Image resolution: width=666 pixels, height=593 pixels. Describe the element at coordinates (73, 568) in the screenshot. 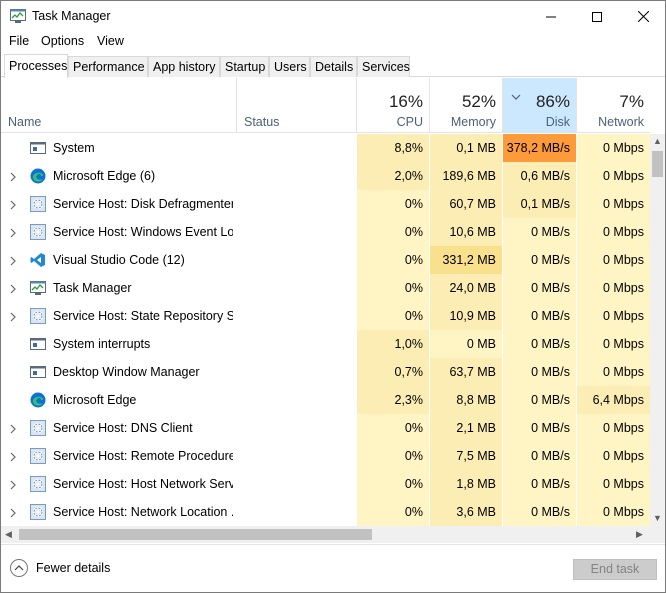

I see `fewer-details-label: Fewer details` at that location.